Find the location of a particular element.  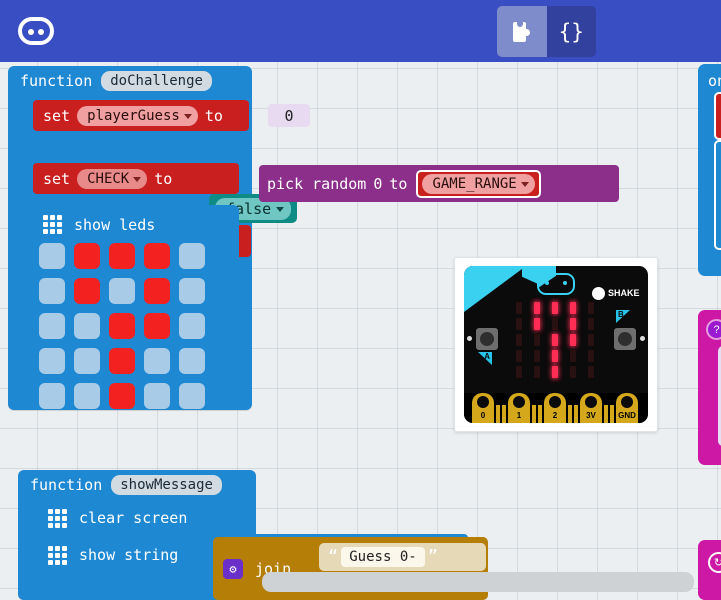

edge-inner-blue-block is located at coordinates (717, 195).